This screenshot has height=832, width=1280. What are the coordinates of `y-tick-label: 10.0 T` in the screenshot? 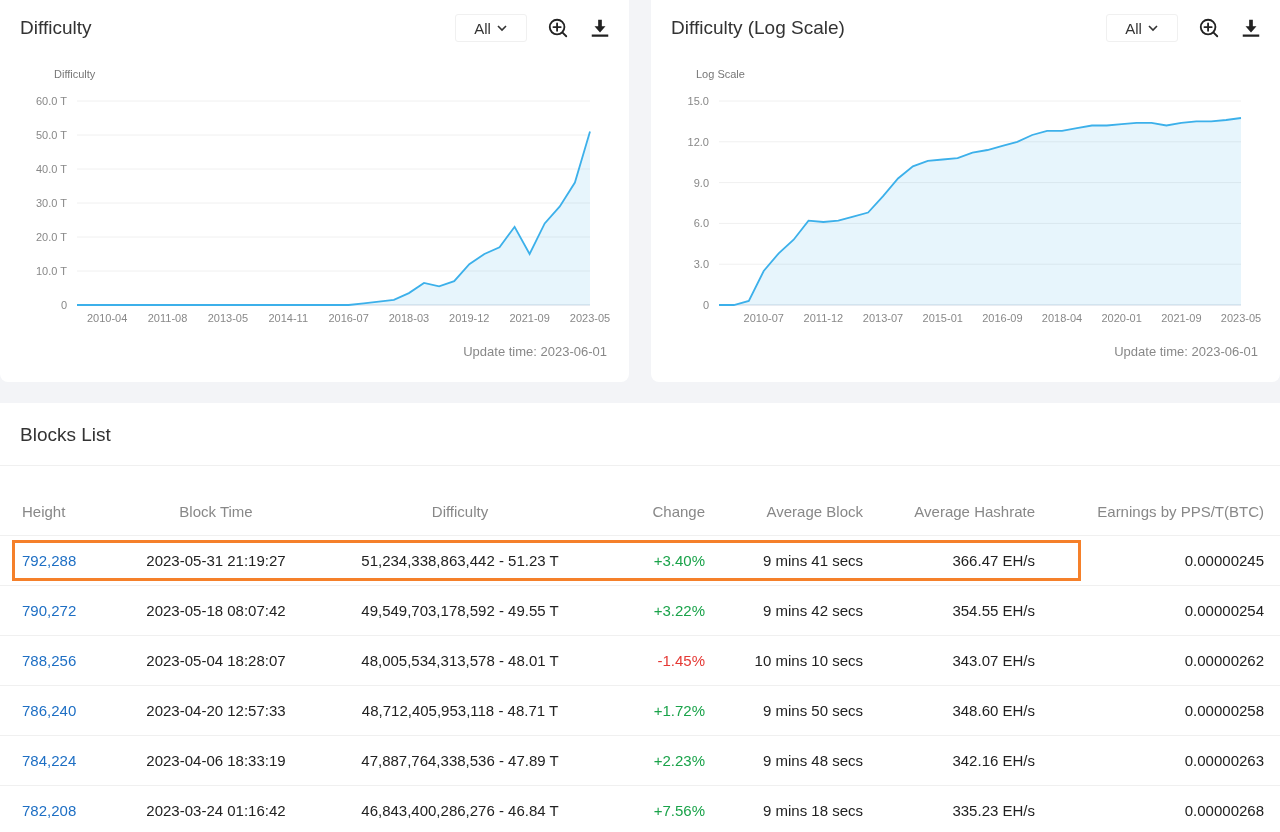 It's located at (51, 271).